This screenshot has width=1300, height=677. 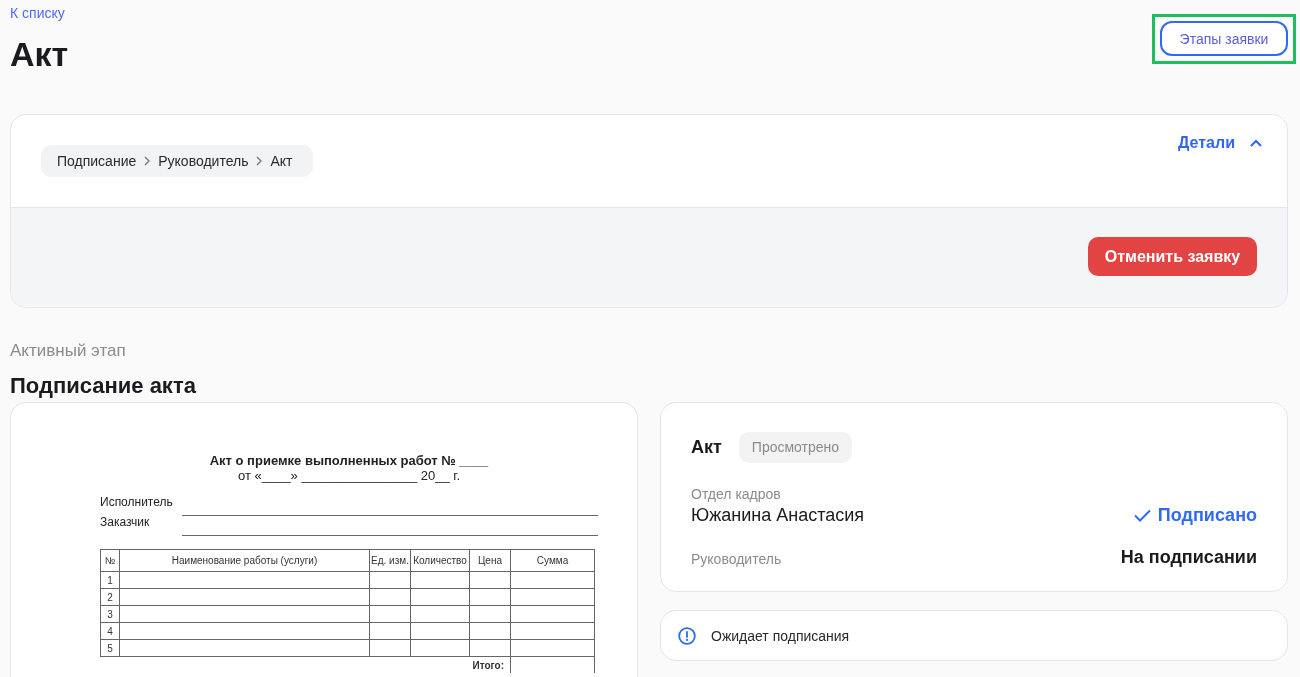 I want to click on table-header-cell: Количество, so click(x=440, y=560).